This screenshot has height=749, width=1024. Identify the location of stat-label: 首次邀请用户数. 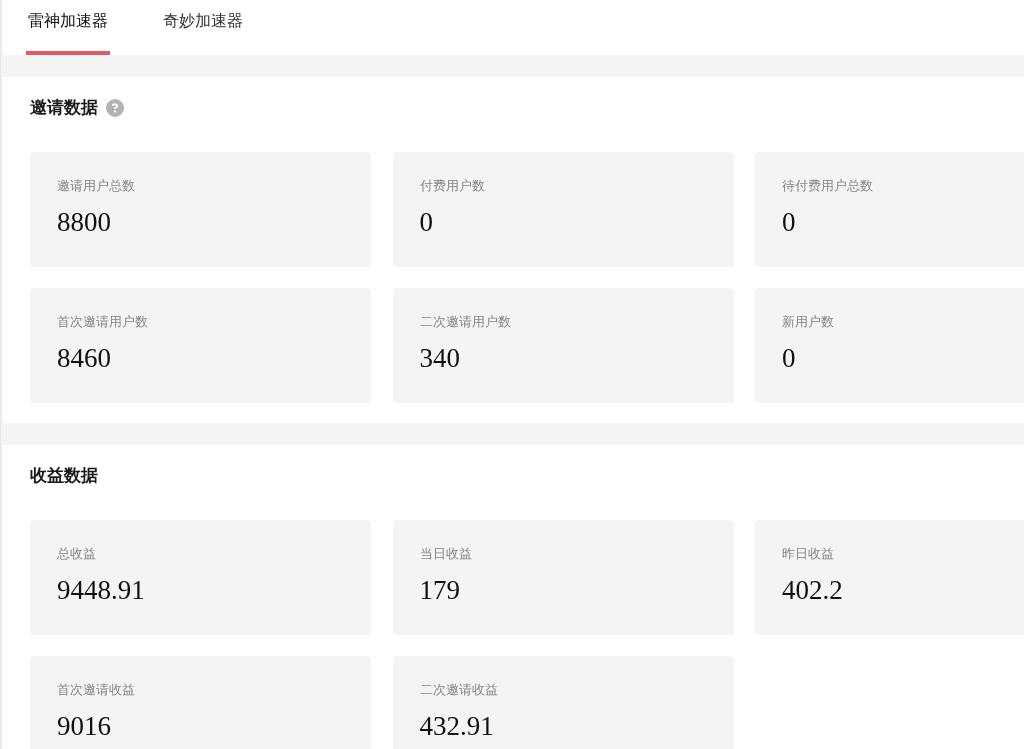
(102, 322).